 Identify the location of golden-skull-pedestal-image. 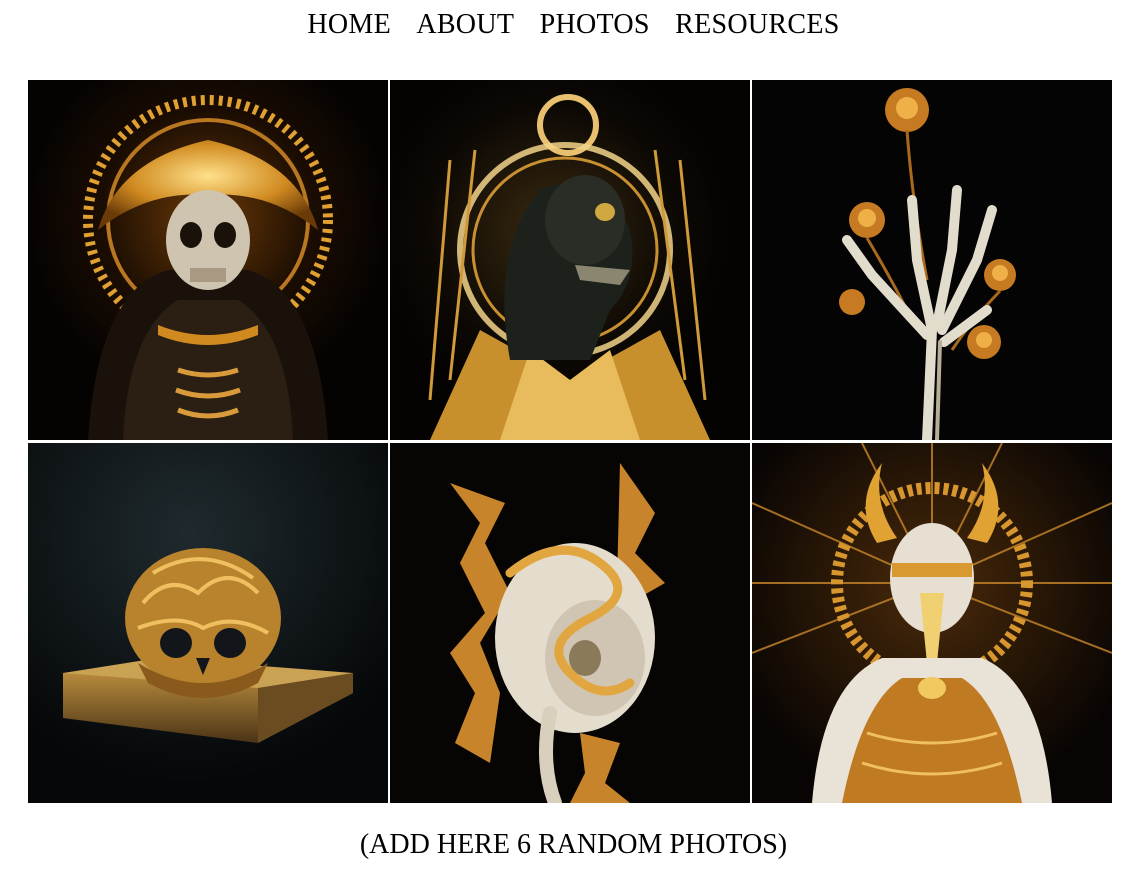
(208, 623).